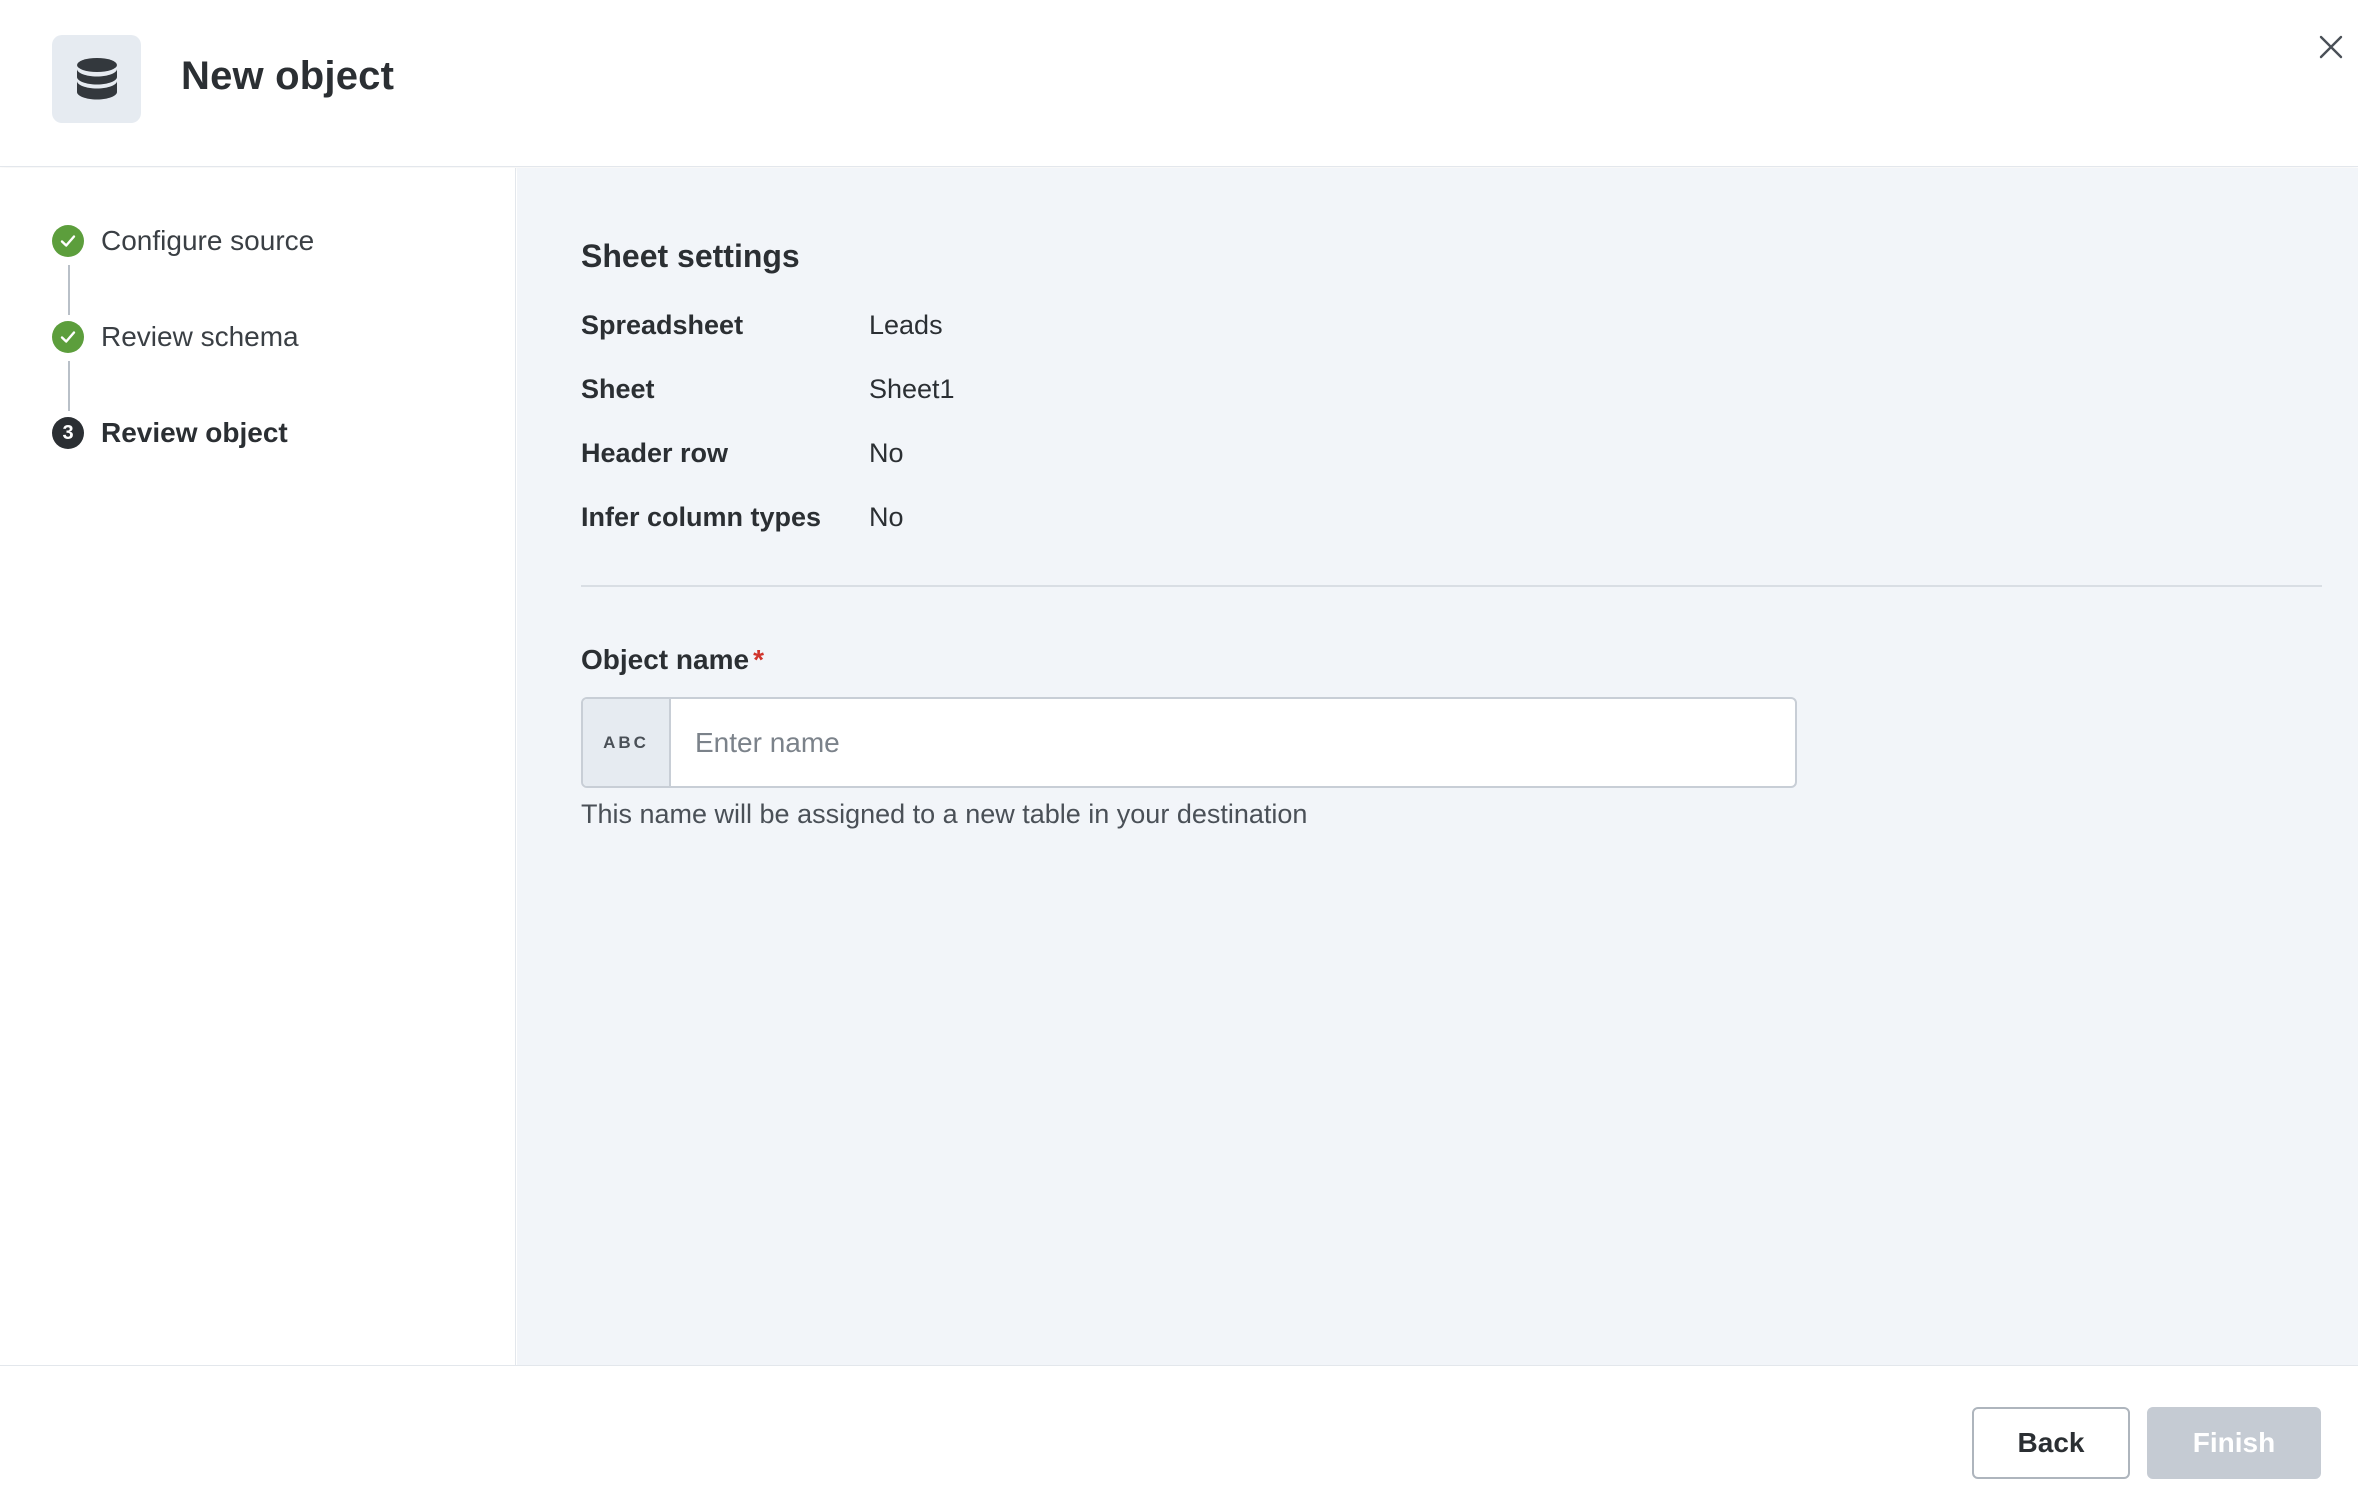 The image size is (2358, 1510). What do you see at coordinates (690, 256) in the screenshot?
I see `sheet-settings-title: Sheet settings` at bounding box center [690, 256].